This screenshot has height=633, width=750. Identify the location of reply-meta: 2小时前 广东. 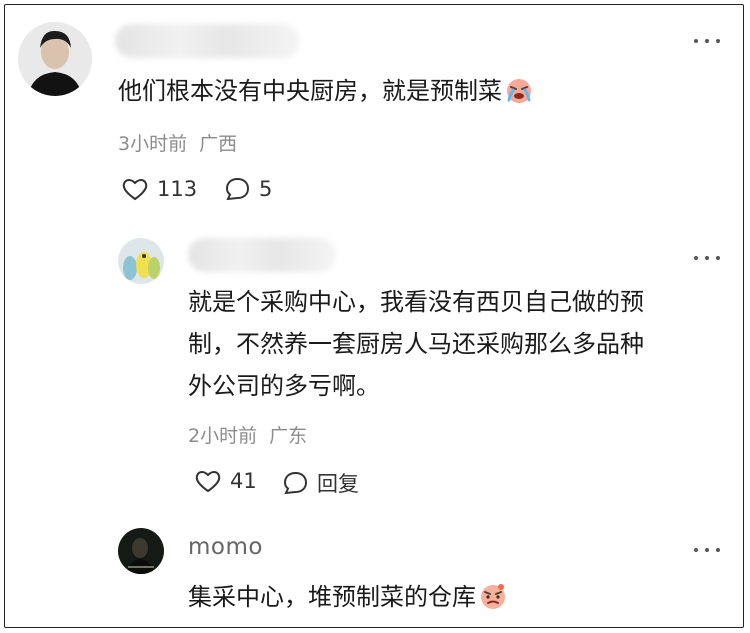
(247, 434).